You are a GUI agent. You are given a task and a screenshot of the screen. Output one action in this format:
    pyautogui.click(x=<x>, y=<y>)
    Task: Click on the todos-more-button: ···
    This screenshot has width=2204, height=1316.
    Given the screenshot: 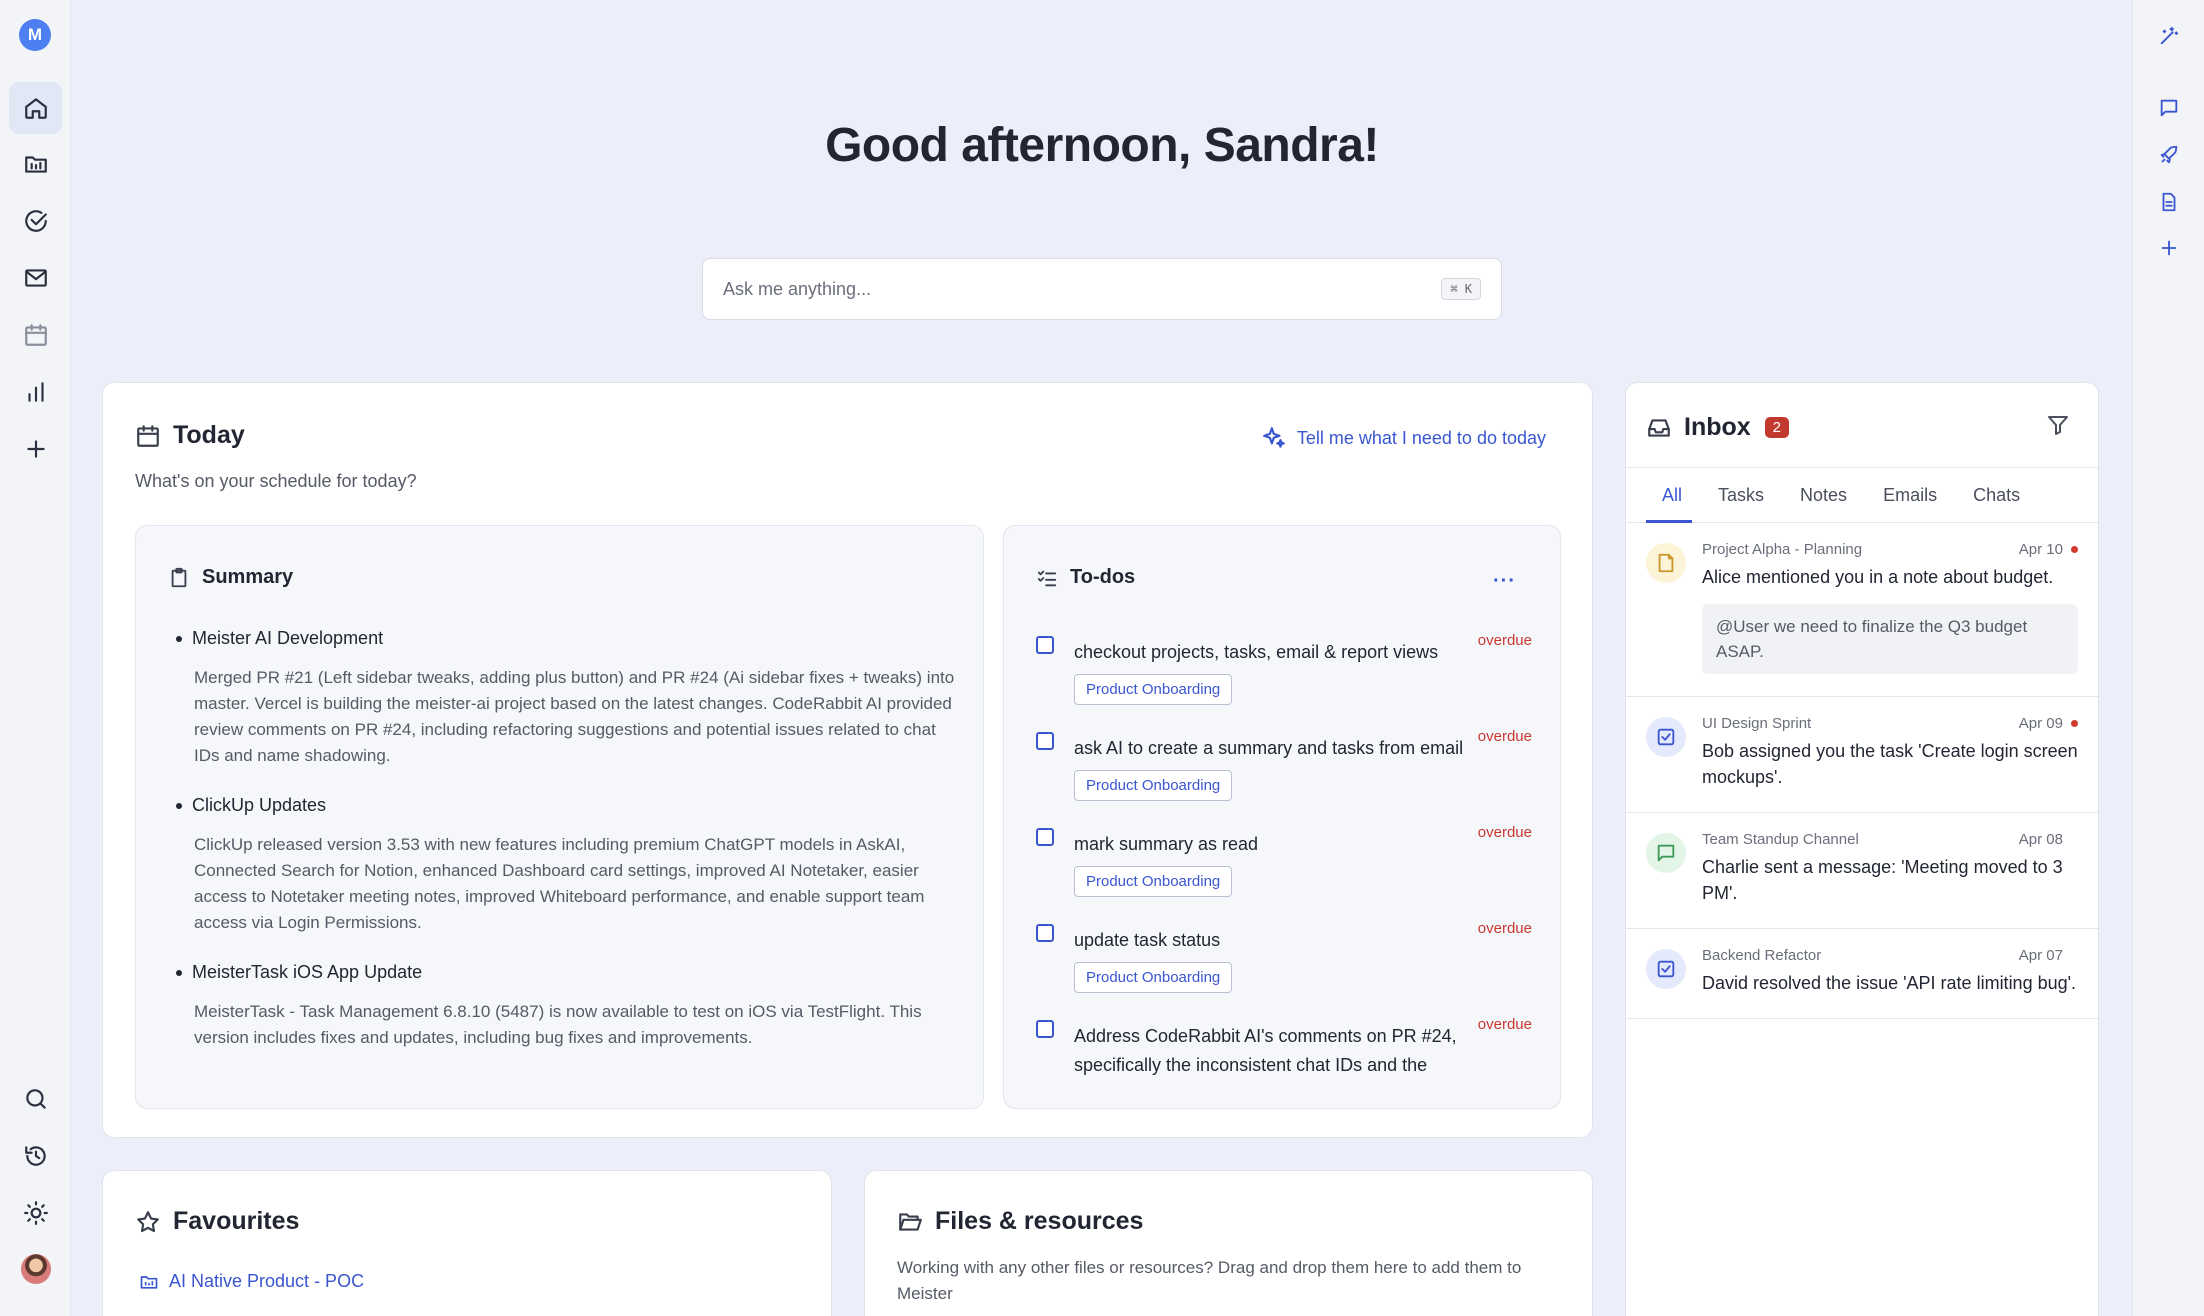 What is the action you would take?
    pyautogui.click(x=1504, y=581)
    